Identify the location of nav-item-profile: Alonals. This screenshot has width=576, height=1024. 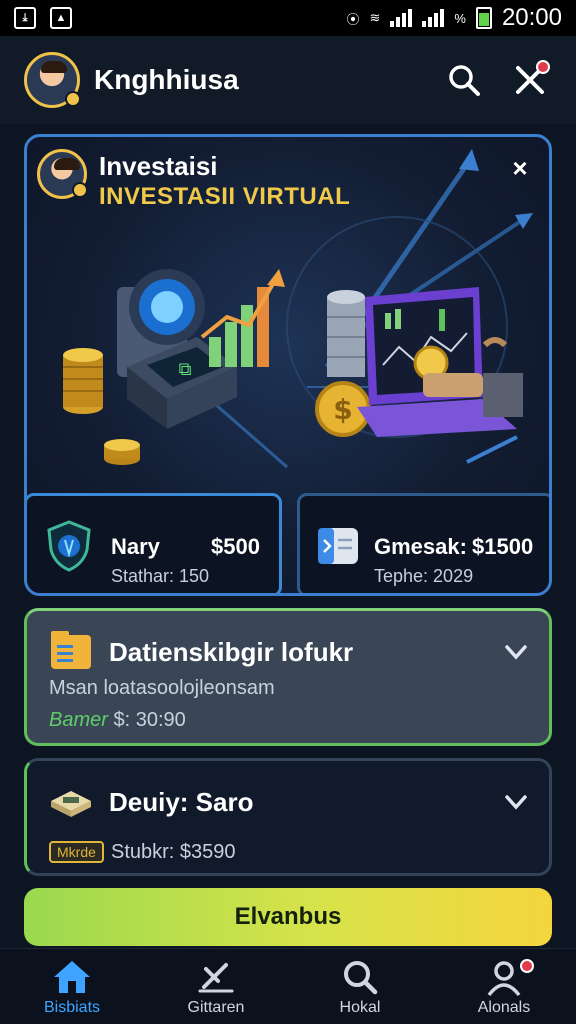
(504, 987).